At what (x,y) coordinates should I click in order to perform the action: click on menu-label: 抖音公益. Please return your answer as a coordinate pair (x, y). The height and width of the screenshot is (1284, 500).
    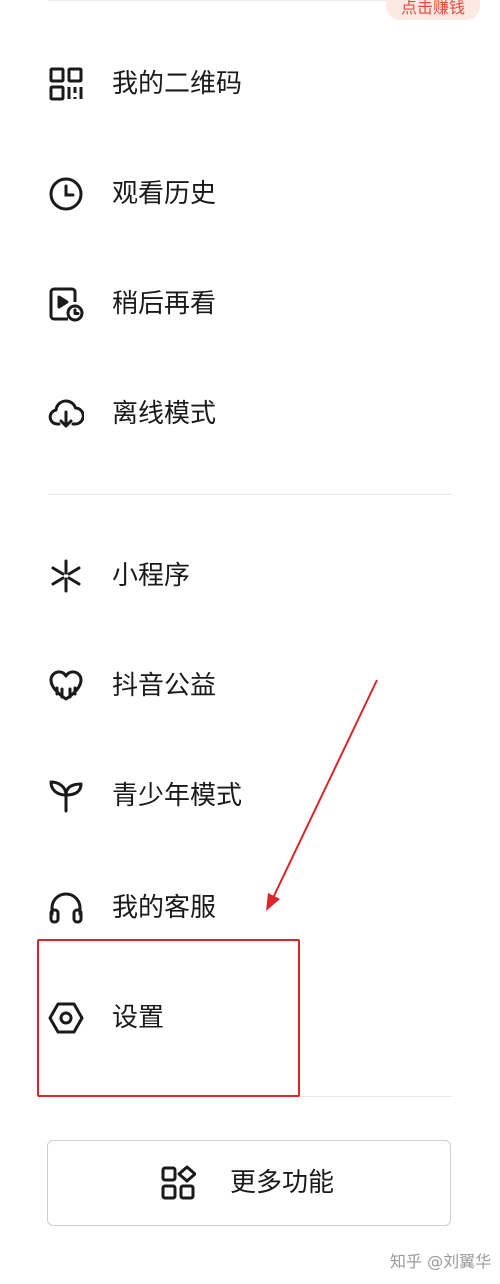
    Looking at the image, I should click on (164, 686).